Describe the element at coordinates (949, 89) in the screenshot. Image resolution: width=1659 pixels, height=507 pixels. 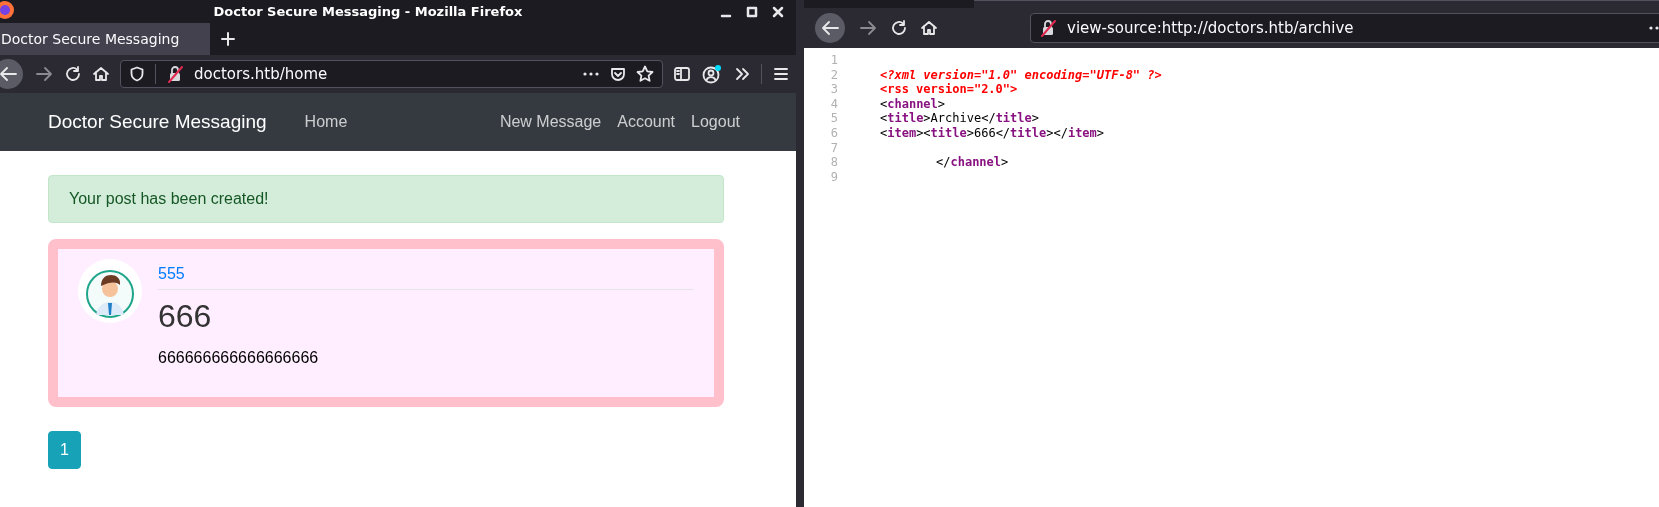
I see `source-code-line: <rss version="2.0">` at that location.